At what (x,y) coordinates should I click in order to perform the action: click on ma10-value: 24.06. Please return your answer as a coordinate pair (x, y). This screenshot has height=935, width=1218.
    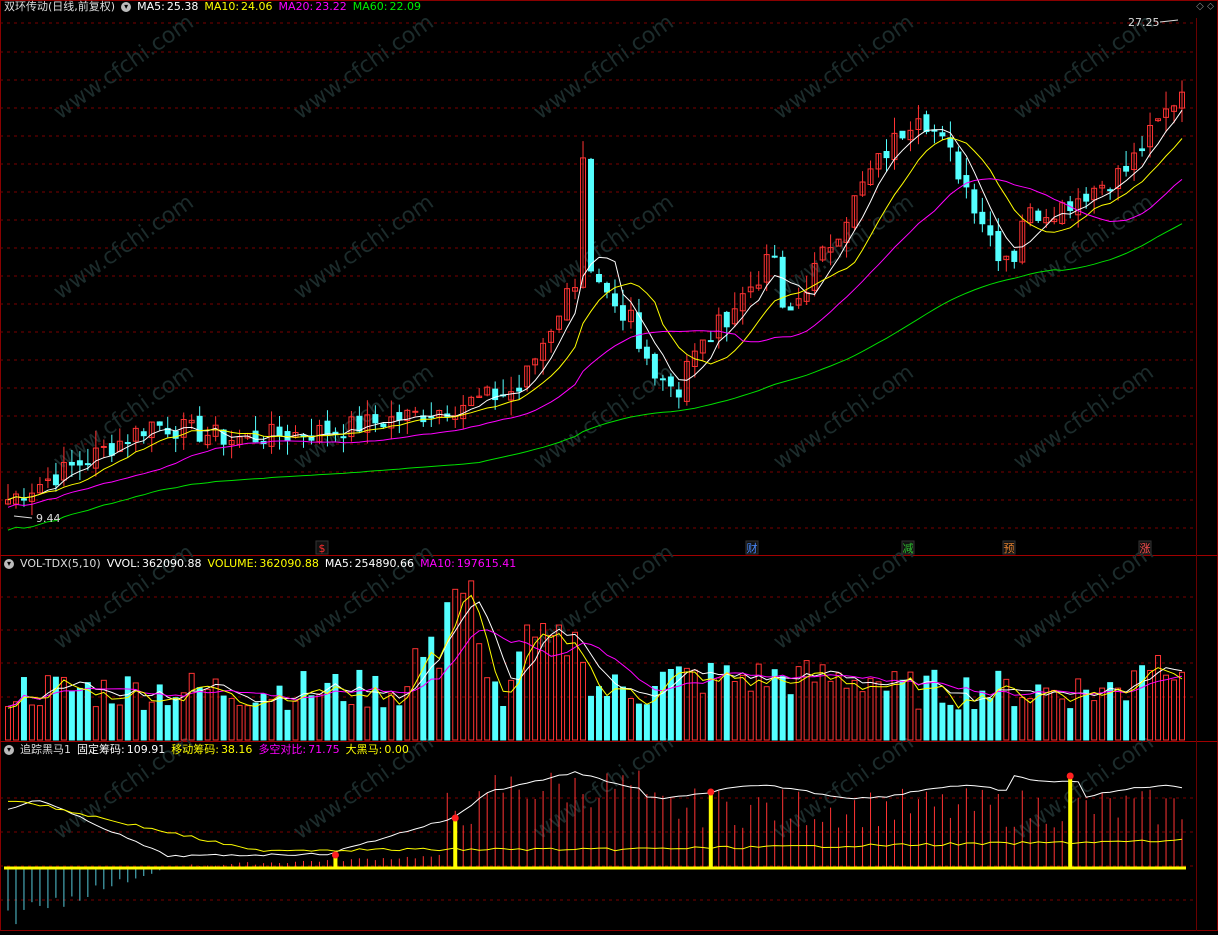
    Looking at the image, I should click on (257, 6).